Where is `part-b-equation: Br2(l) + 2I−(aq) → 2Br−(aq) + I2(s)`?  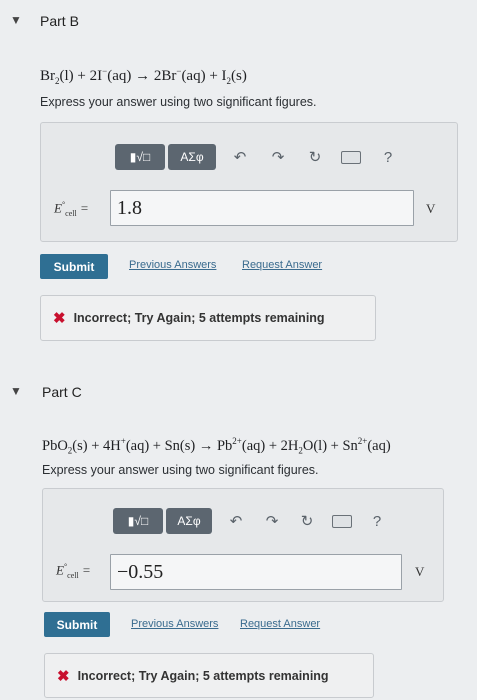 part-b-equation: Br2(l) + 2I−(aq) → 2Br−(aq) + I2(s) is located at coordinates (143, 76).